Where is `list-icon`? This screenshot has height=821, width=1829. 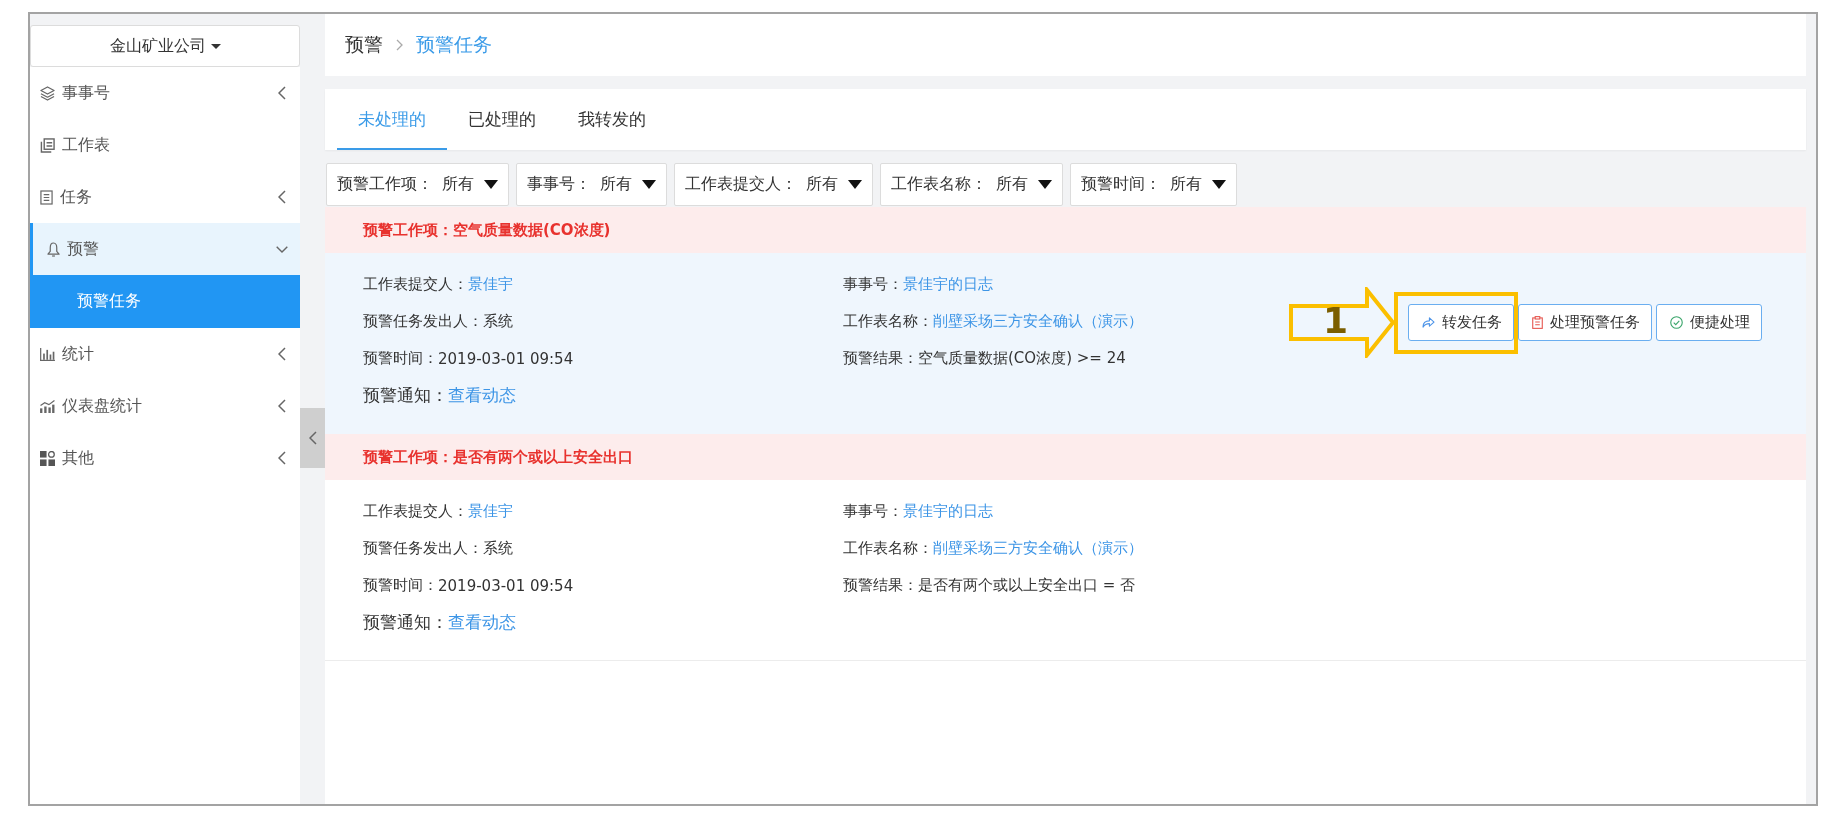 list-icon is located at coordinates (46, 197).